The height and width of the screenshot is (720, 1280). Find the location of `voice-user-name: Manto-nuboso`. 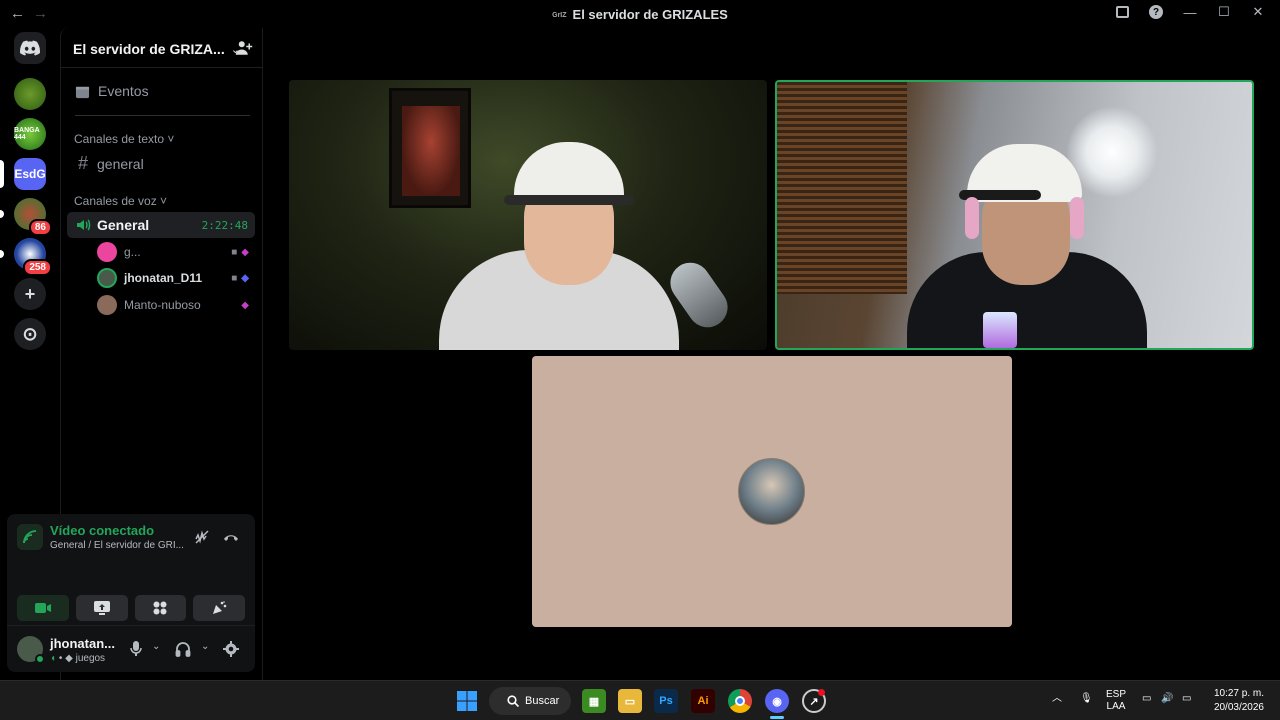

voice-user-name: Manto-nuboso is located at coordinates (162, 305).